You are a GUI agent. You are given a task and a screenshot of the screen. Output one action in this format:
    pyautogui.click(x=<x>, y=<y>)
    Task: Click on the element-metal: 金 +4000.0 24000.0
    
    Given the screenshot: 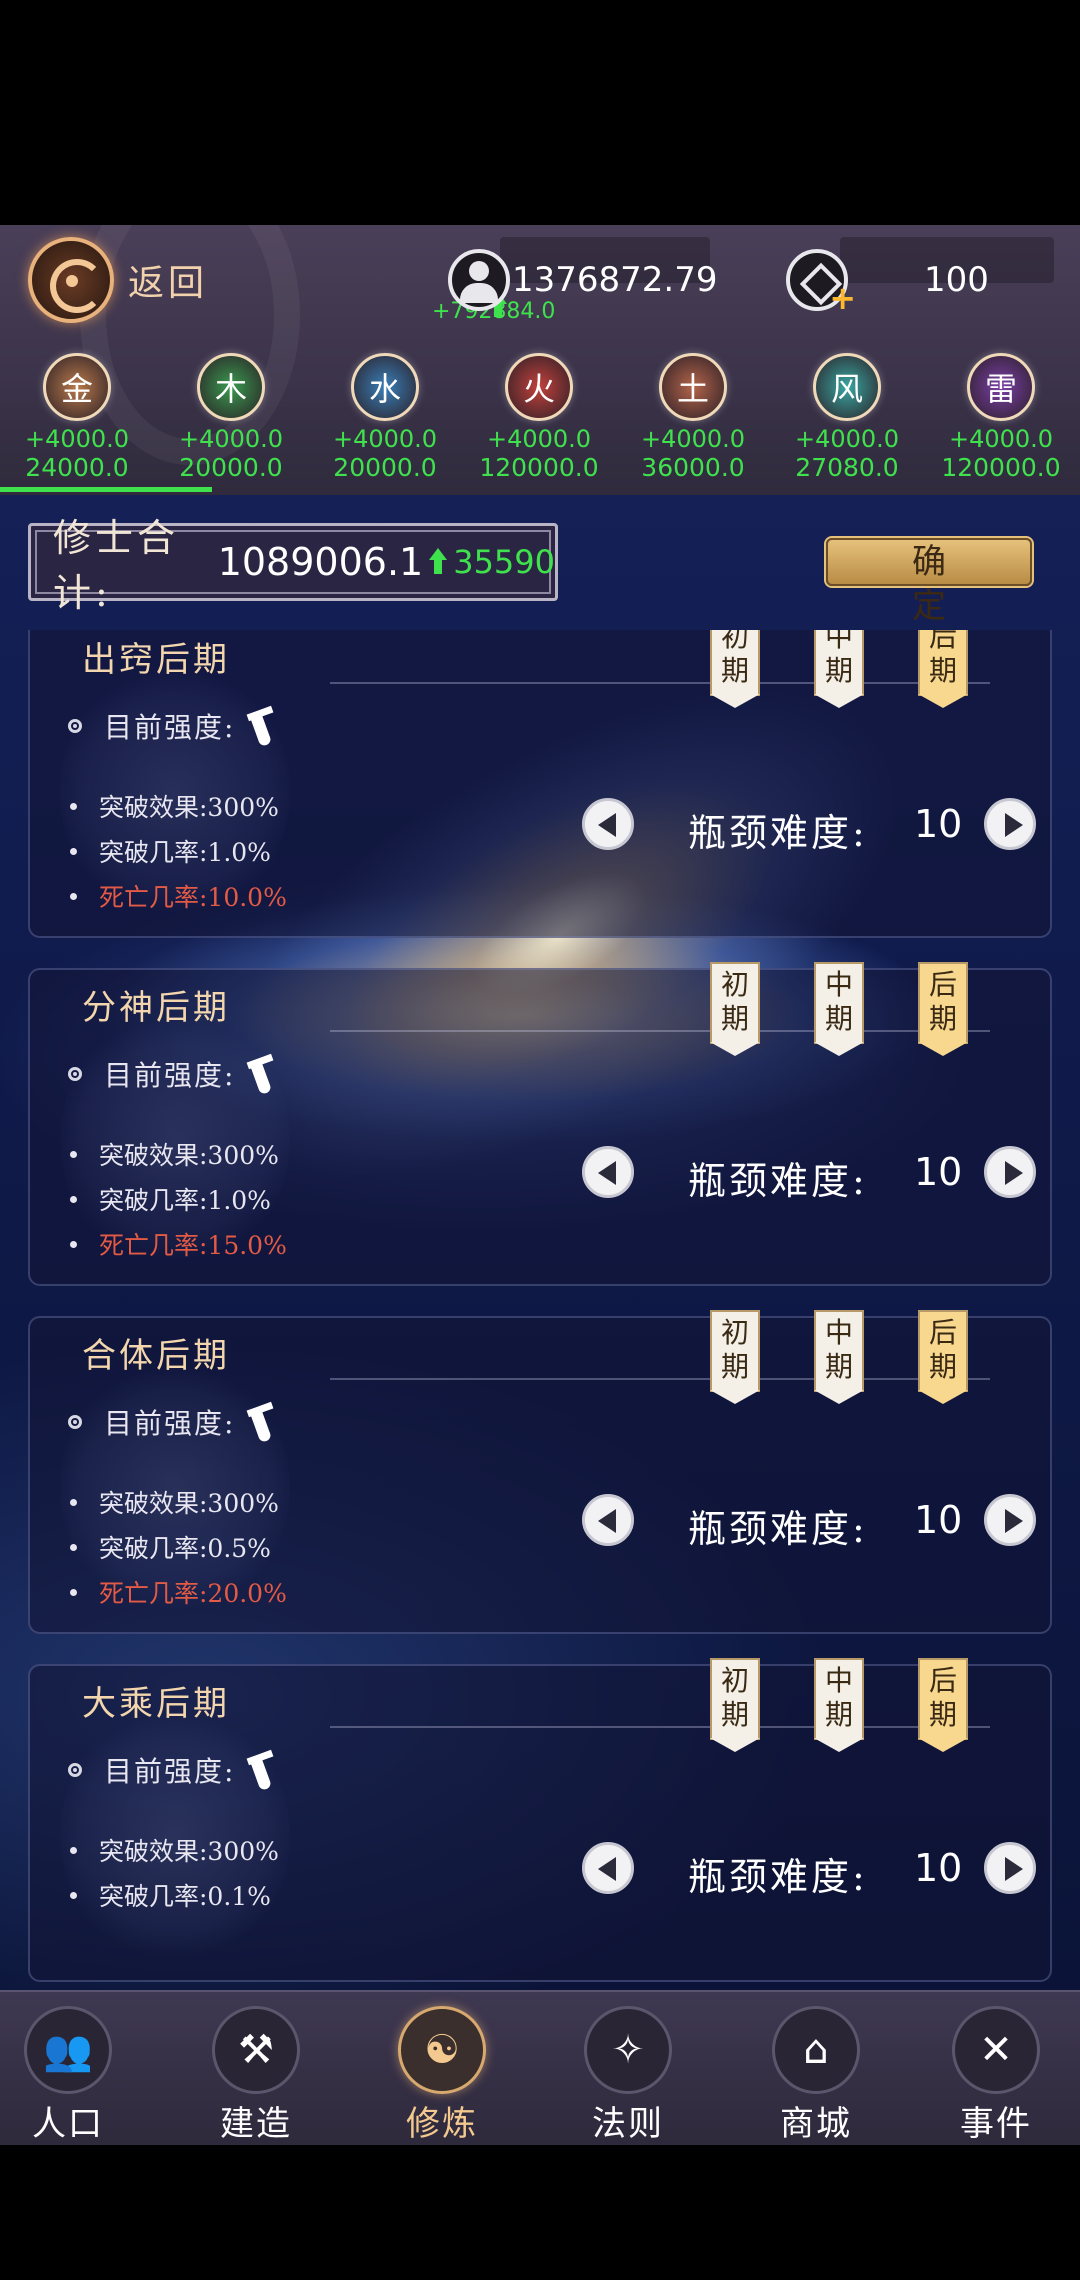 What is the action you would take?
    pyautogui.click(x=77, y=418)
    